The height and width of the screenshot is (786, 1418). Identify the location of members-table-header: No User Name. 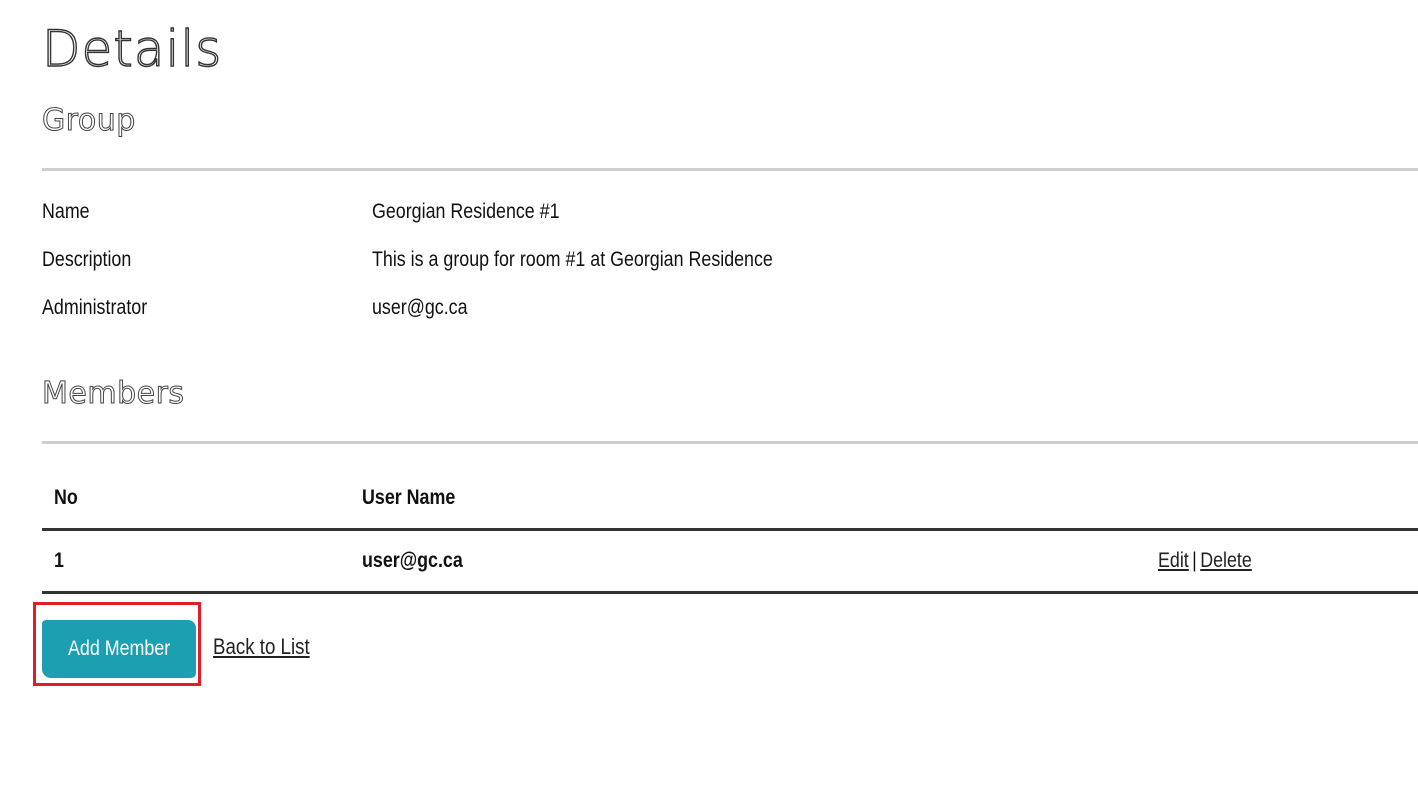
(730, 500).